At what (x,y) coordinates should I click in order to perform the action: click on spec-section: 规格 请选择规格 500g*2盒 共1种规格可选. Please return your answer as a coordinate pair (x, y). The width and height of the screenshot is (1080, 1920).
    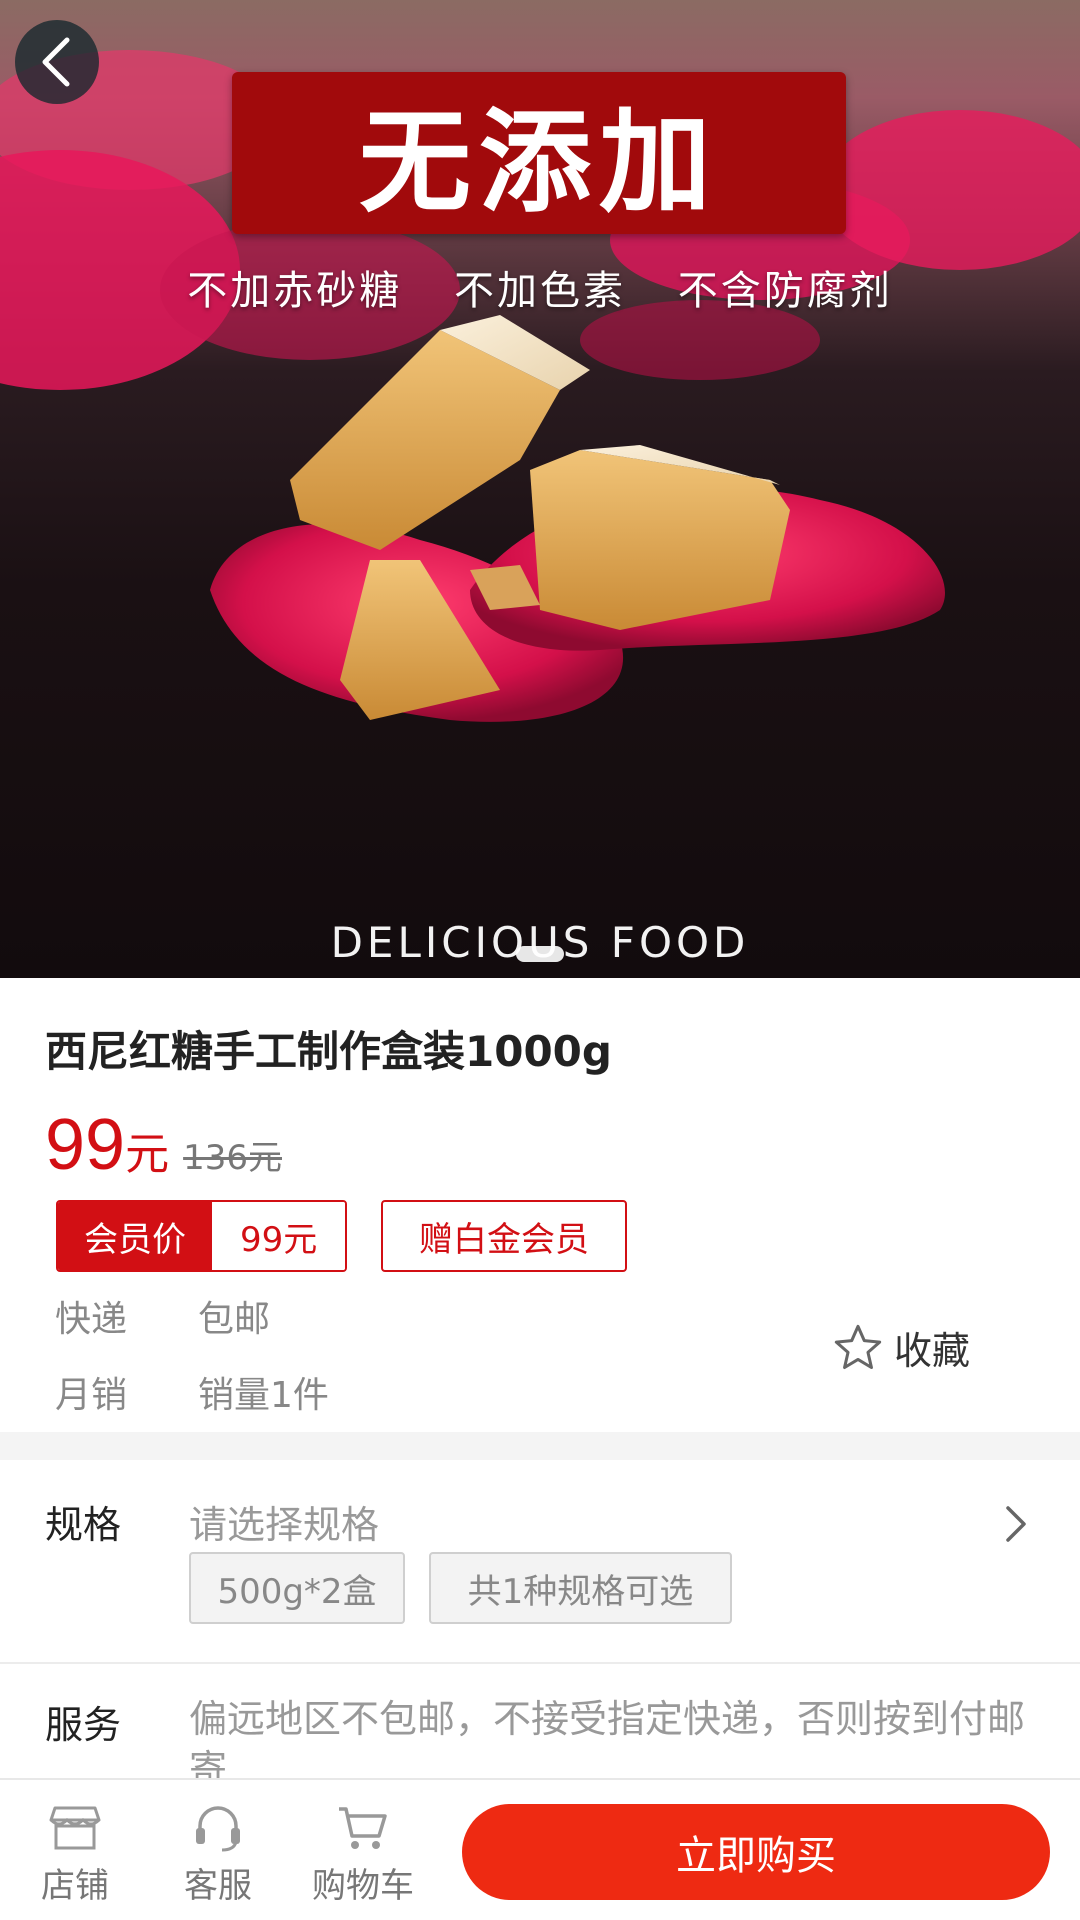
    Looking at the image, I should click on (540, 1561).